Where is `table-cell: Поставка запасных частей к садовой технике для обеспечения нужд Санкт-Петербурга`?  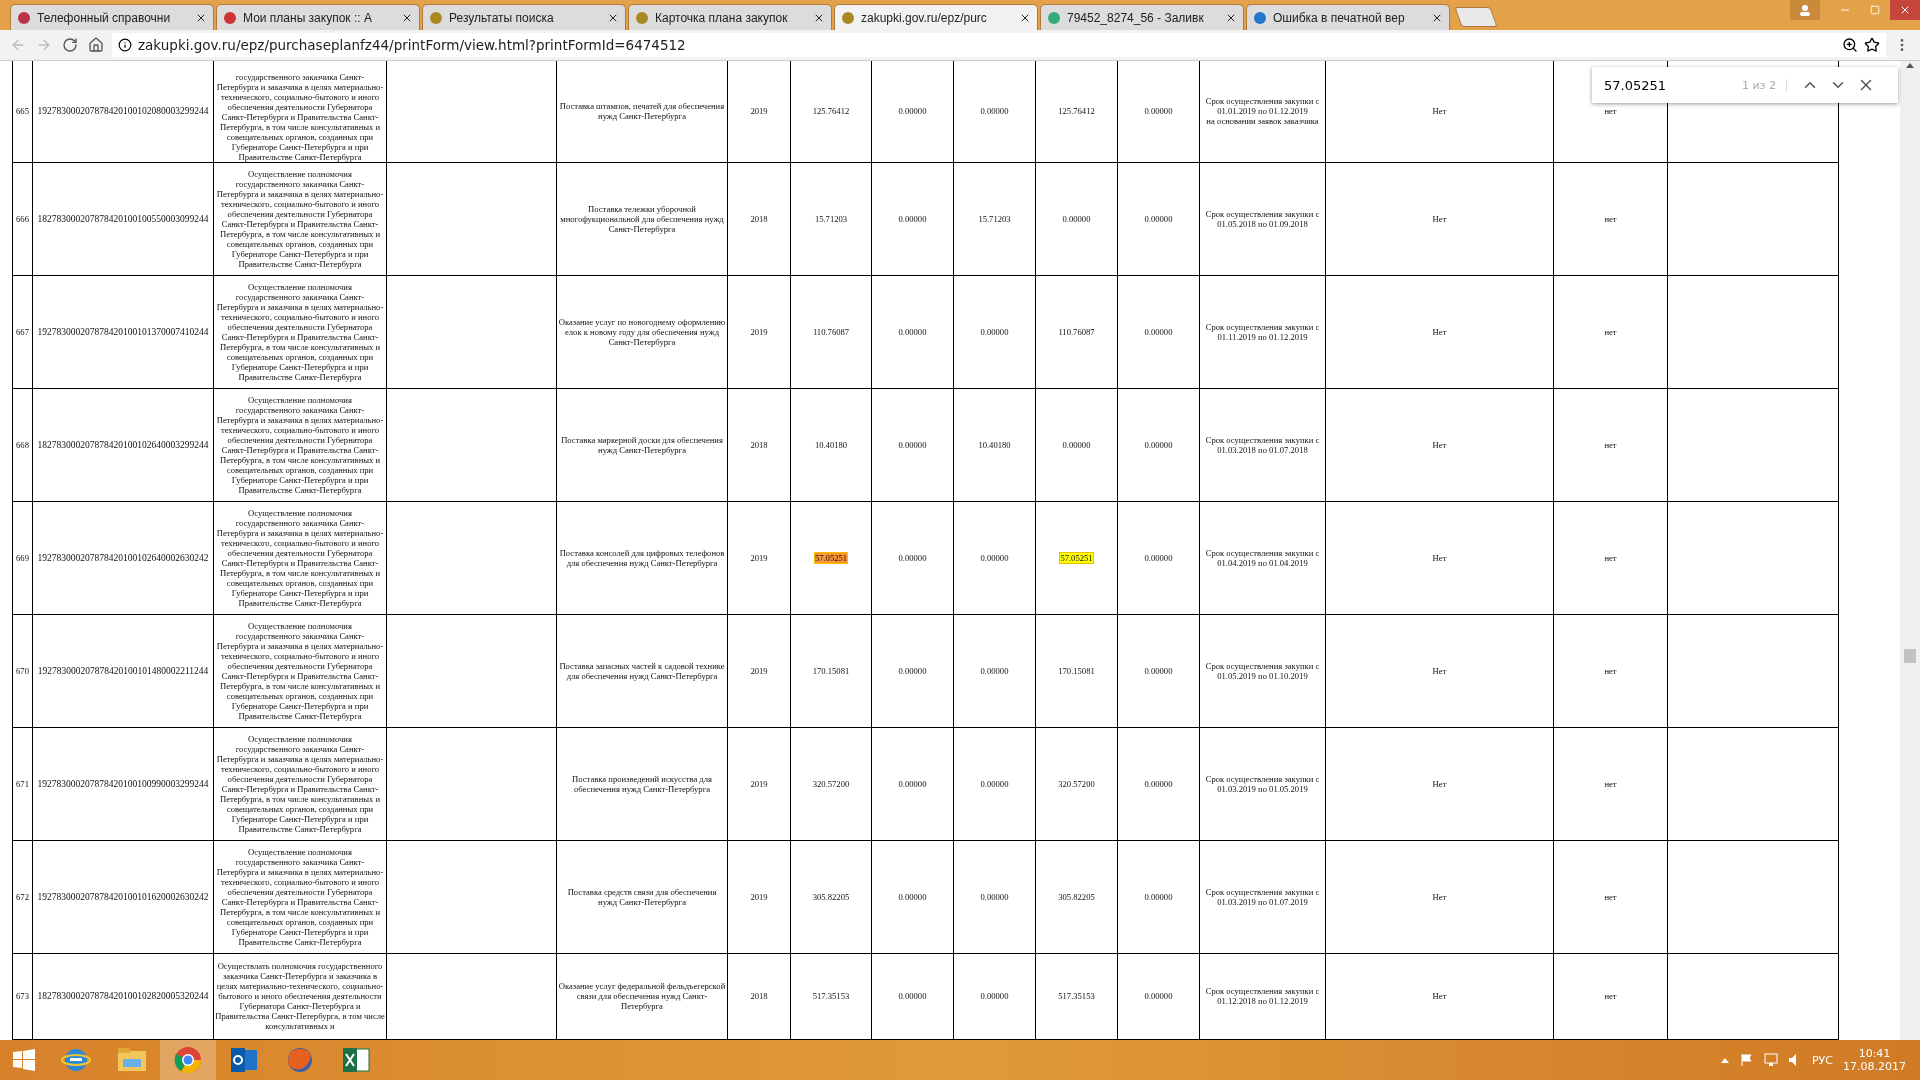
table-cell: Поставка запасных частей к садовой технике для обеспечения нужд Санкт-Петербурга is located at coordinates (642, 670).